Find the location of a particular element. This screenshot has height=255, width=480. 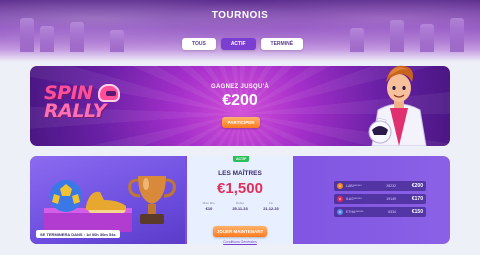

stat-min-bet: Mise Min. €10 is located at coordinates (209, 206).